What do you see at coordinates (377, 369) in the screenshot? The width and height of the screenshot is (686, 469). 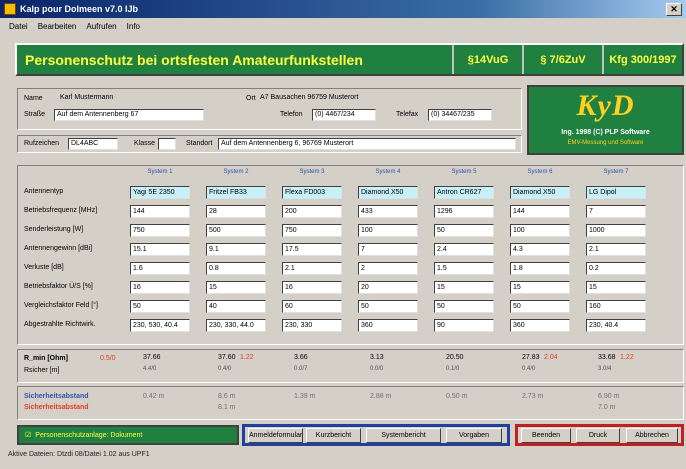 I see `result-sub: 0.0/0` at bounding box center [377, 369].